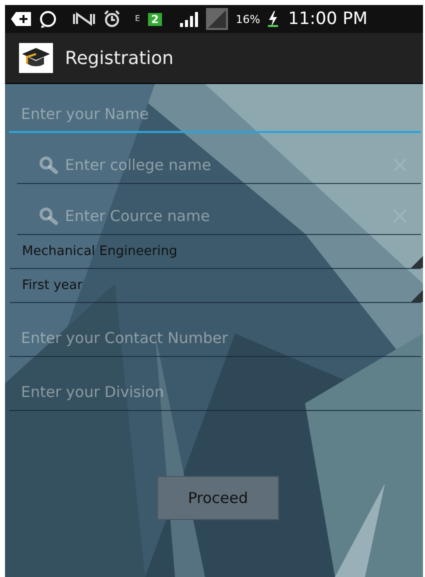 Image resolution: width=425 pixels, height=577 pixels. I want to click on placeholder-text: Enter your Division, so click(93, 391).